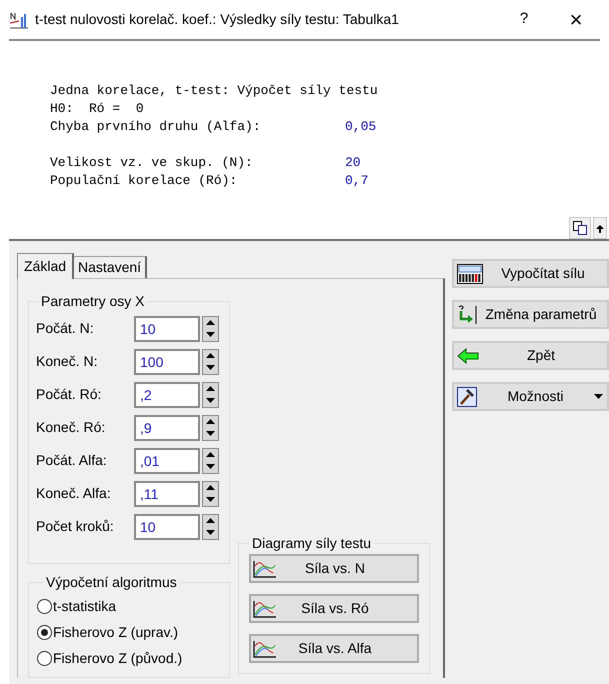  Describe the element at coordinates (144, 181) in the screenshot. I see `report-label: Populační korelace (Ró):` at that location.